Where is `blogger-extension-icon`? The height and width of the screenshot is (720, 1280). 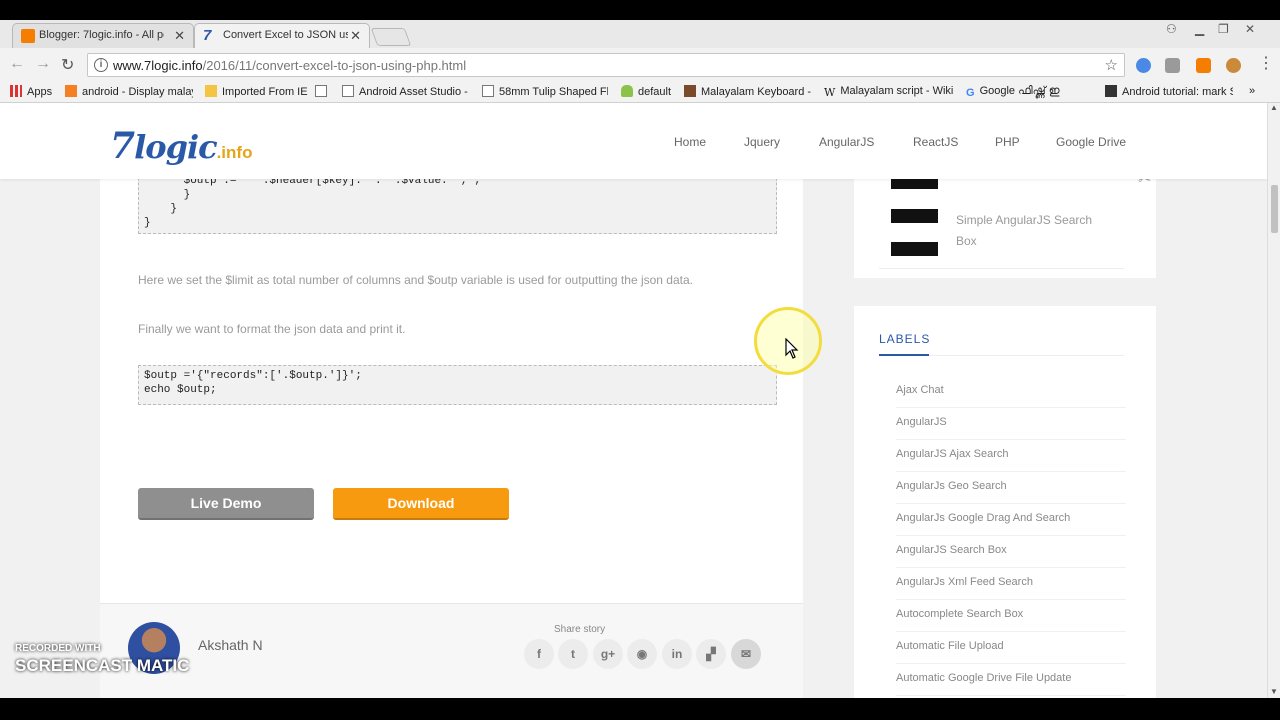 blogger-extension-icon is located at coordinates (1203, 65).